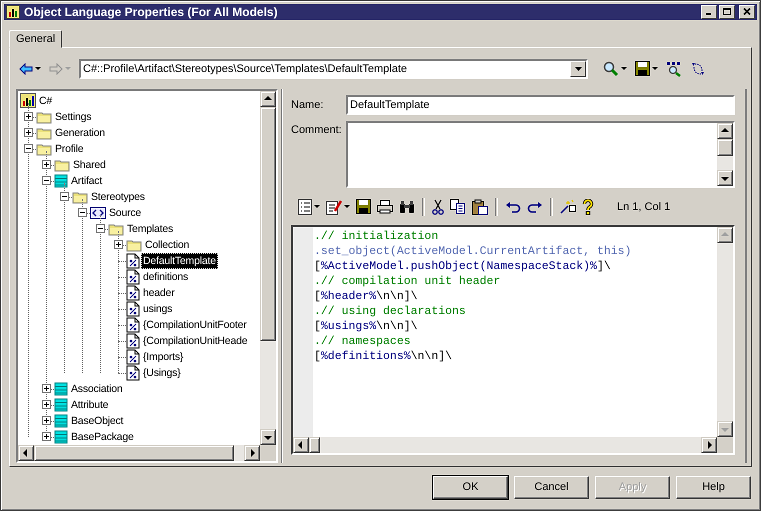  I want to click on tree-item: DefaultTemplate, so click(179, 260).